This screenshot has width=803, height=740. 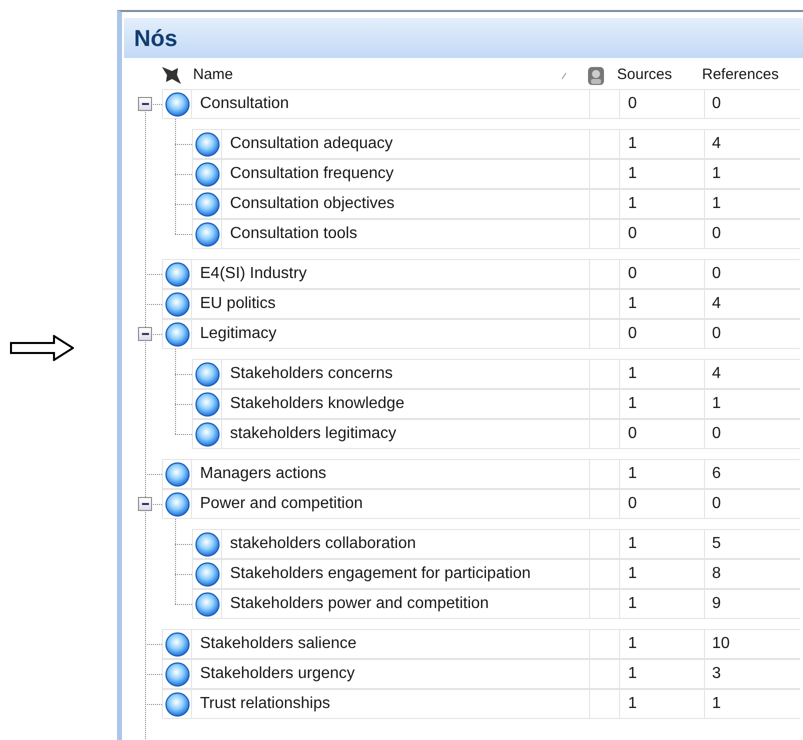 What do you see at coordinates (596, 75) in the screenshot?
I see `person-icon` at bounding box center [596, 75].